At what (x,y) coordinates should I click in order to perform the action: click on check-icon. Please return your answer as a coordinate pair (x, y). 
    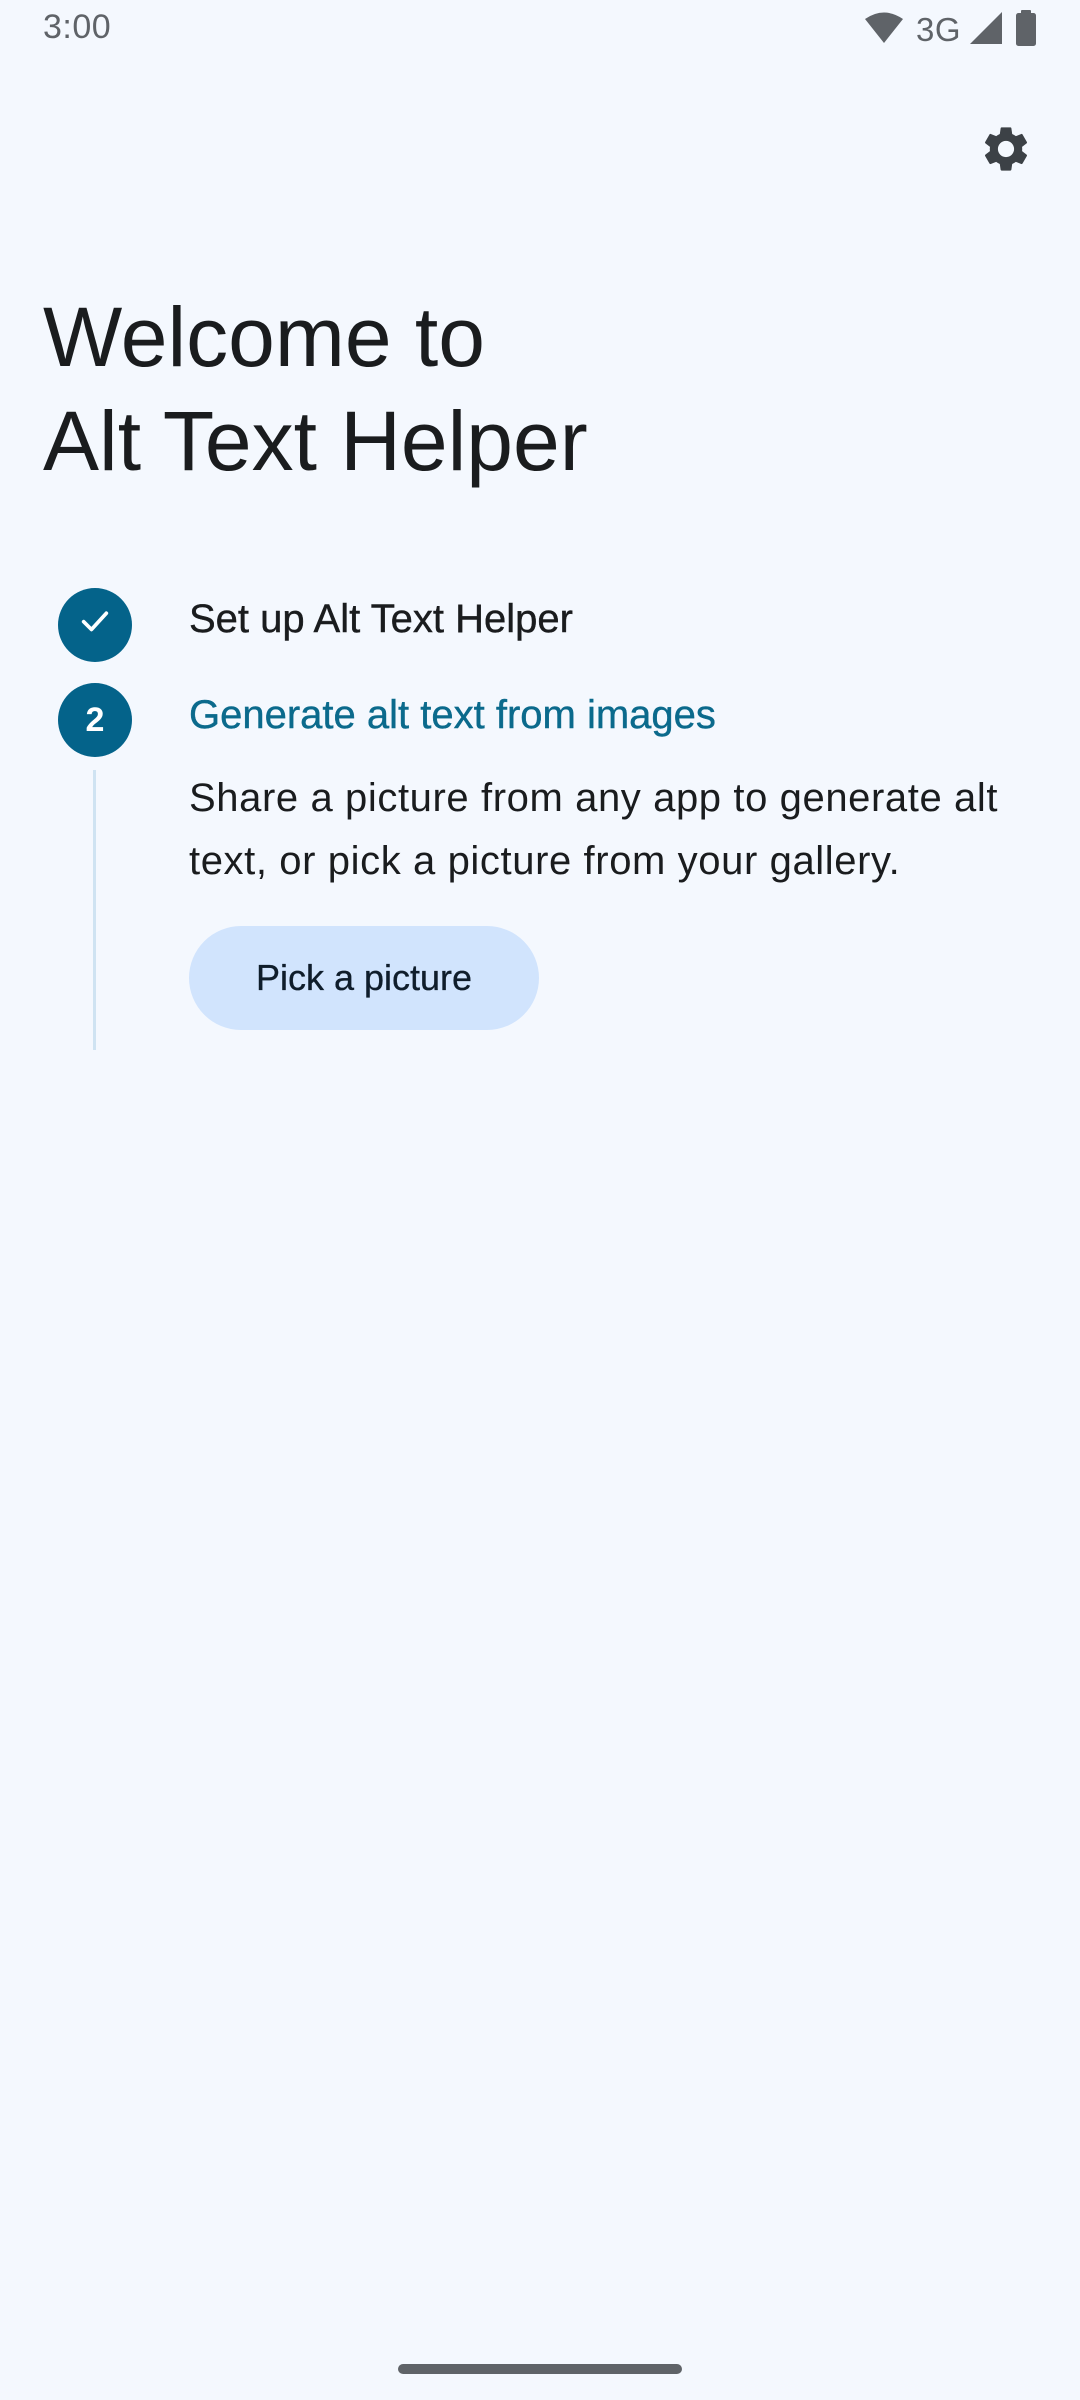
    Looking at the image, I should click on (95, 625).